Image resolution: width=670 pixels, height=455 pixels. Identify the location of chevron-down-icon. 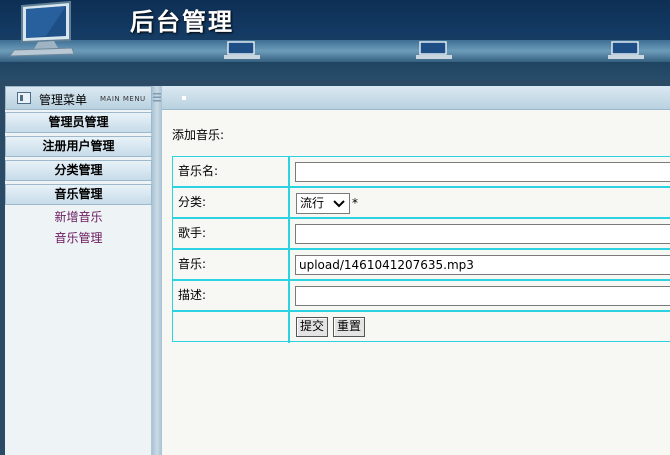
(339, 204).